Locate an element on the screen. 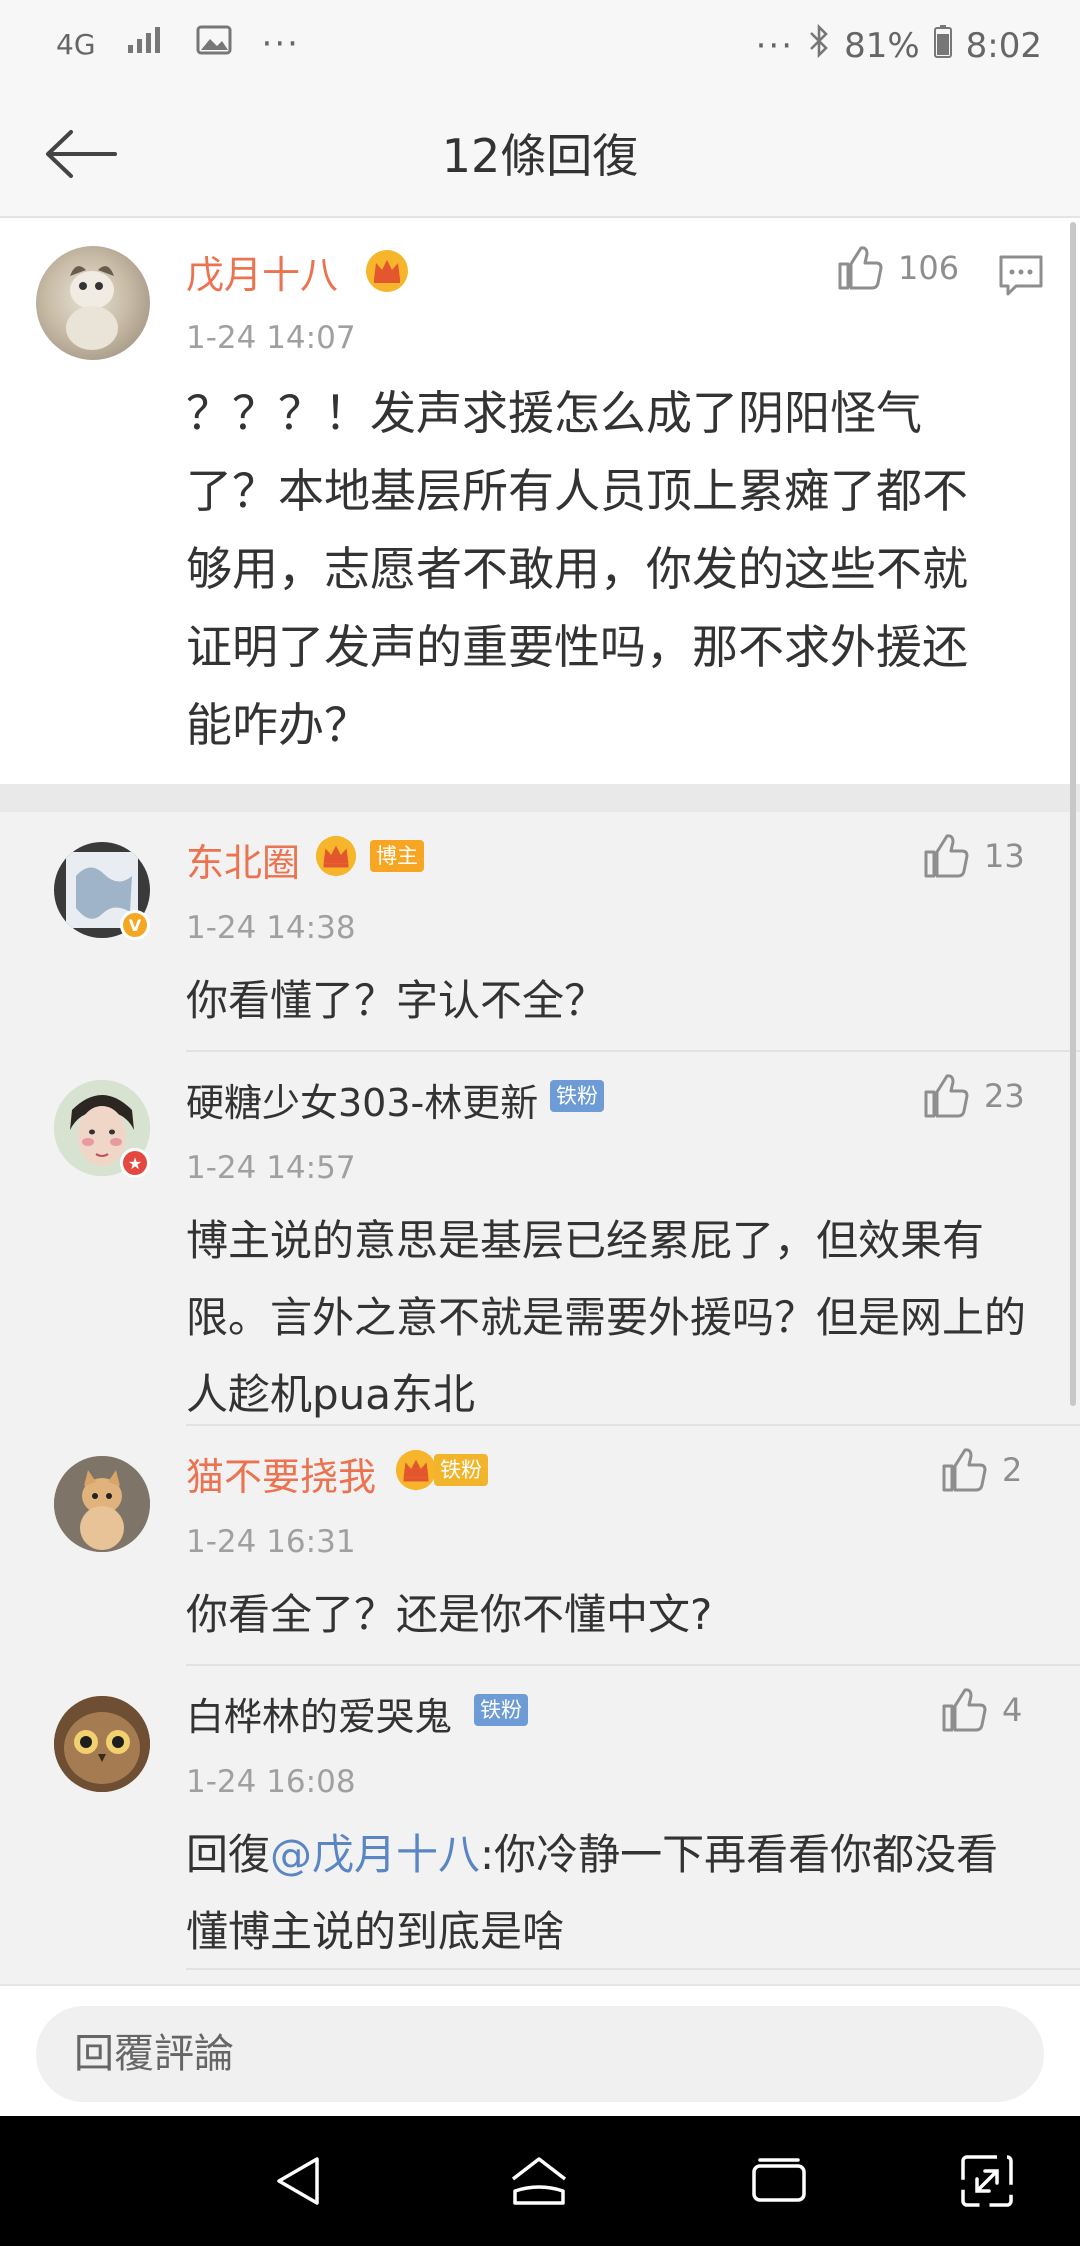 The image size is (1080, 2246). comment-time: 1-24 16:31 is located at coordinates (271, 1542).